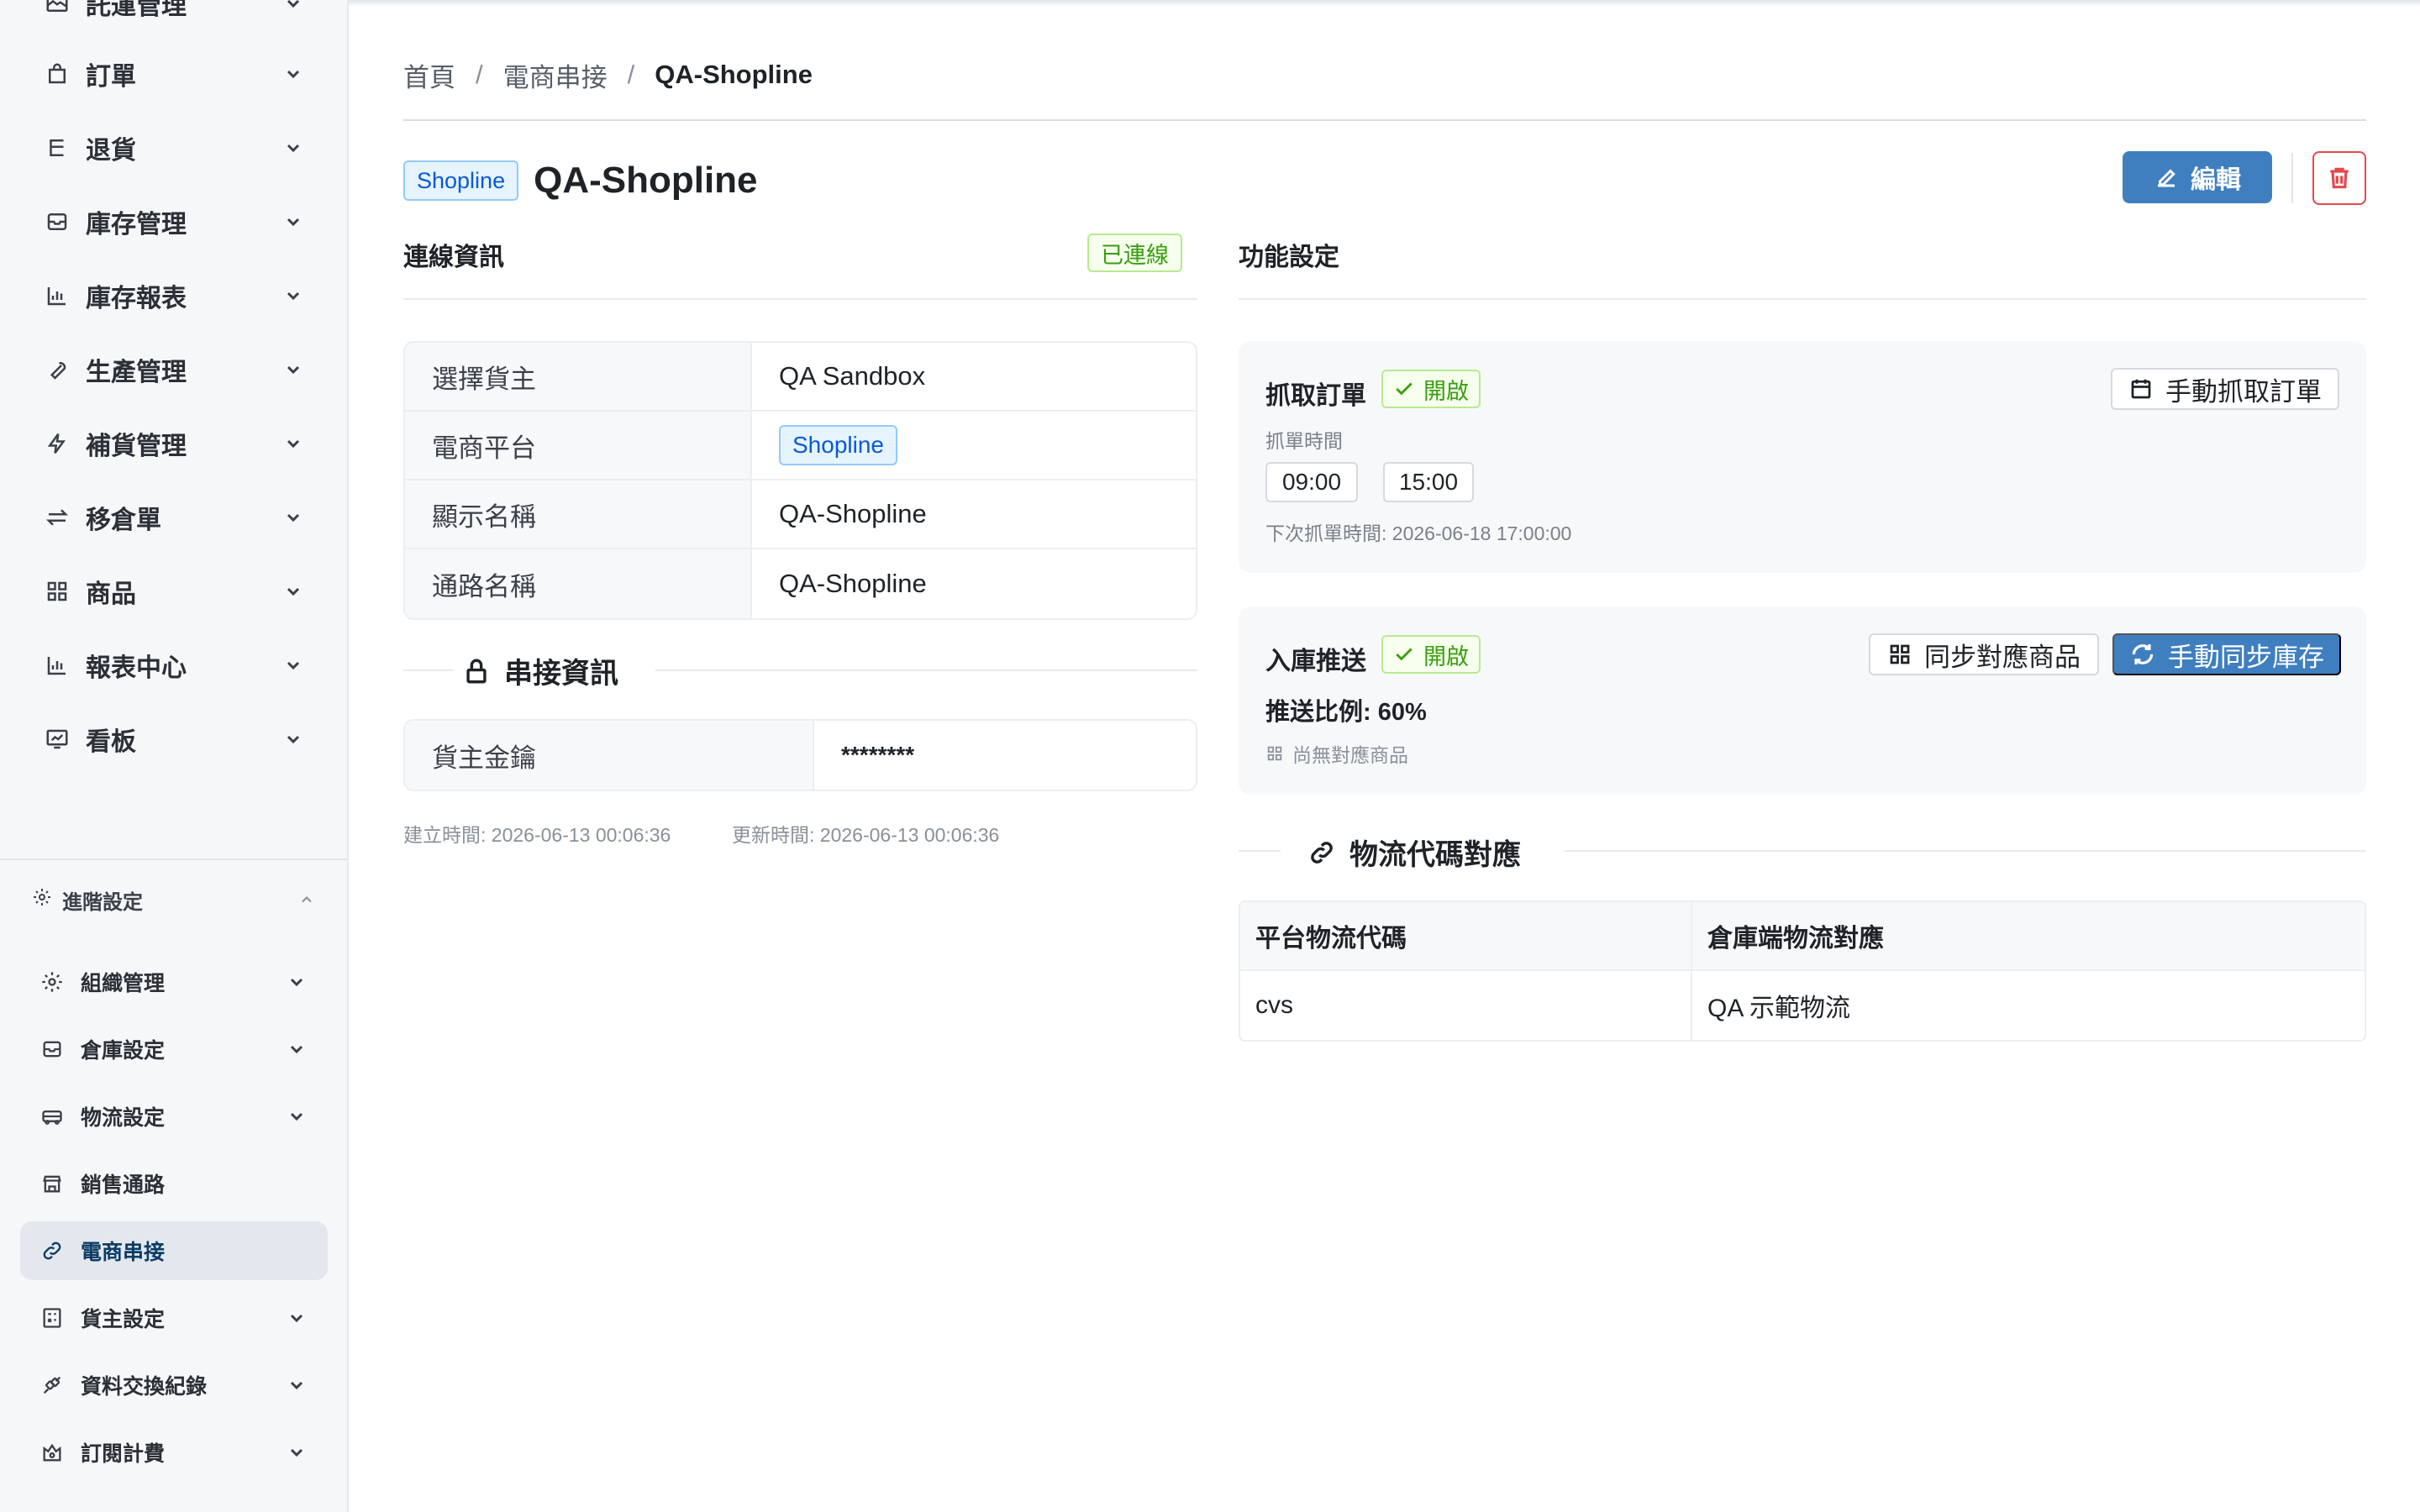  What do you see at coordinates (1428, 482) in the screenshot?
I see `fetch-time-chip: 15:00` at bounding box center [1428, 482].